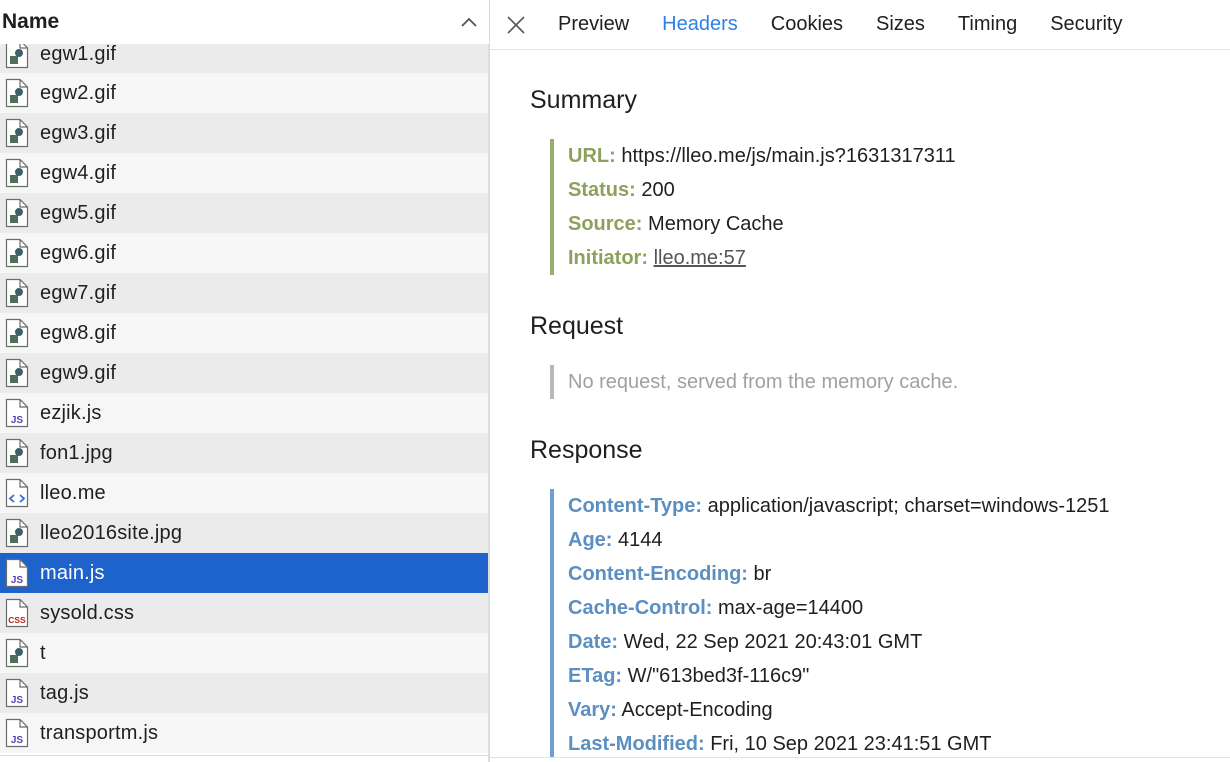  What do you see at coordinates (697, 710) in the screenshot?
I see `response-header-value: Accept-Encoding` at bounding box center [697, 710].